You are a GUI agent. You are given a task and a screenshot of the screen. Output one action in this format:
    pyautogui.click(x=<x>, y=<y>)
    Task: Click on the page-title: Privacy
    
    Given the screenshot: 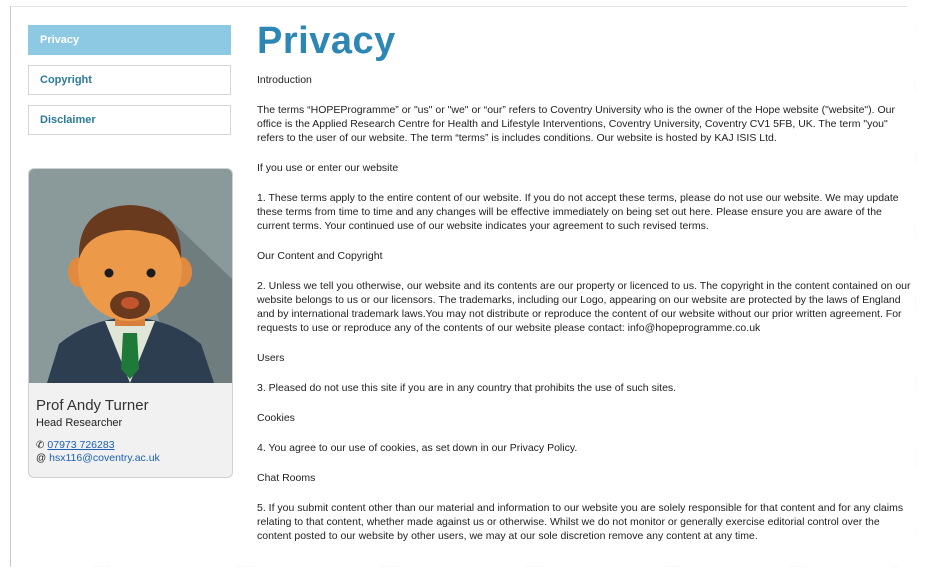 What is the action you would take?
    pyautogui.click(x=326, y=41)
    